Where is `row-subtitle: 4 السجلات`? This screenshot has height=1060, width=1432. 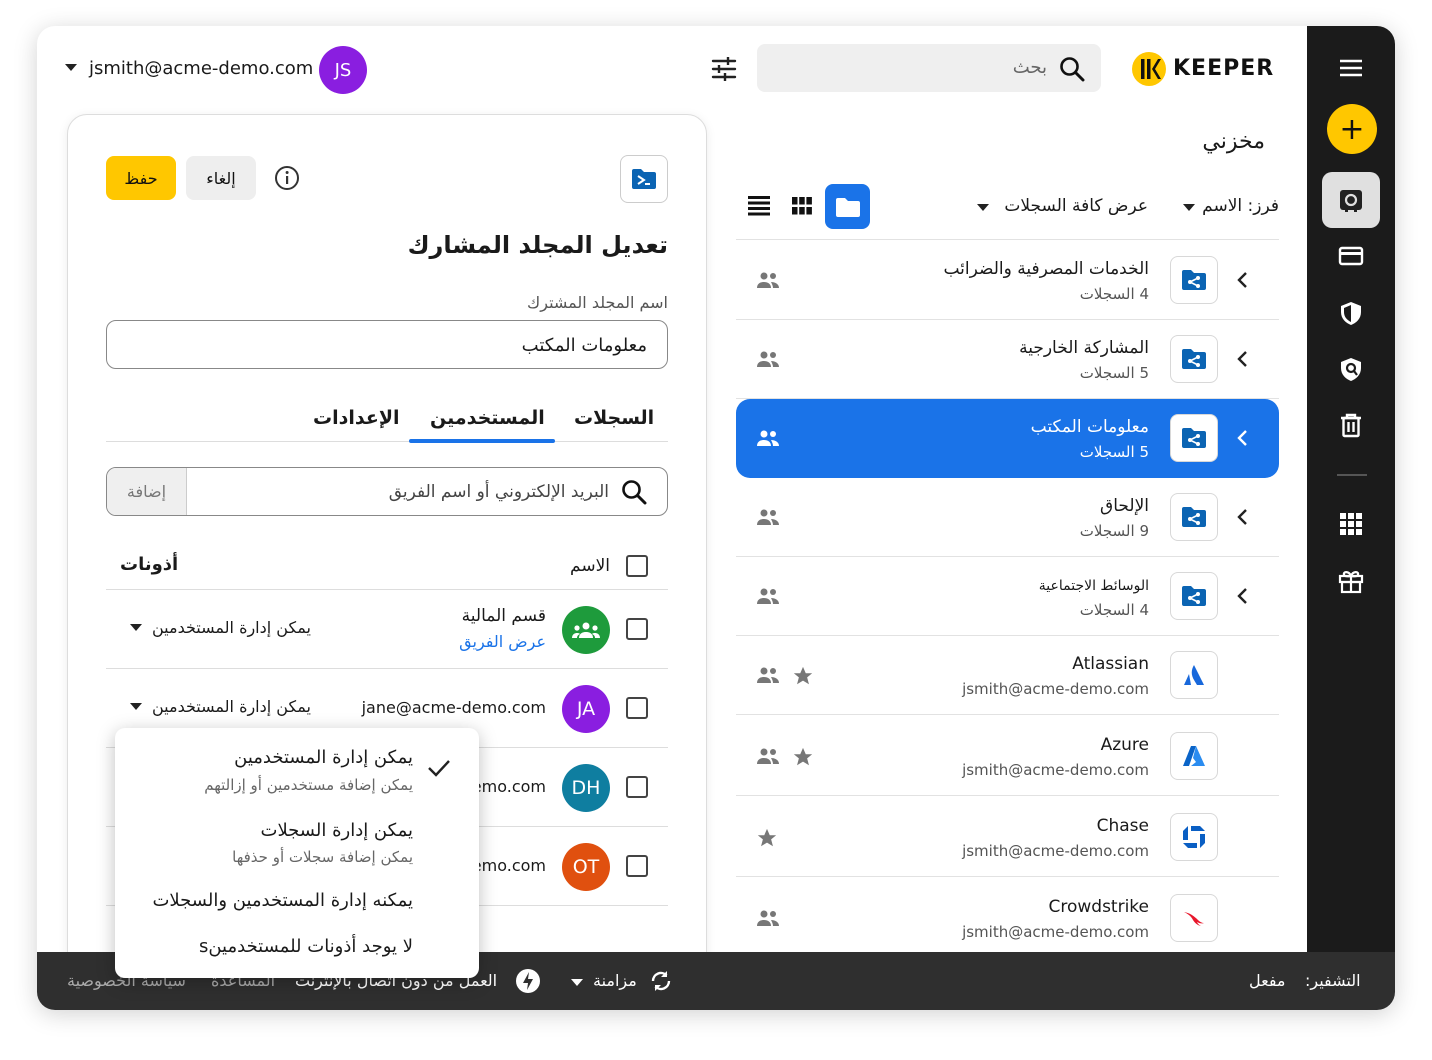
row-subtitle: 4 السجلات is located at coordinates (1114, 294).